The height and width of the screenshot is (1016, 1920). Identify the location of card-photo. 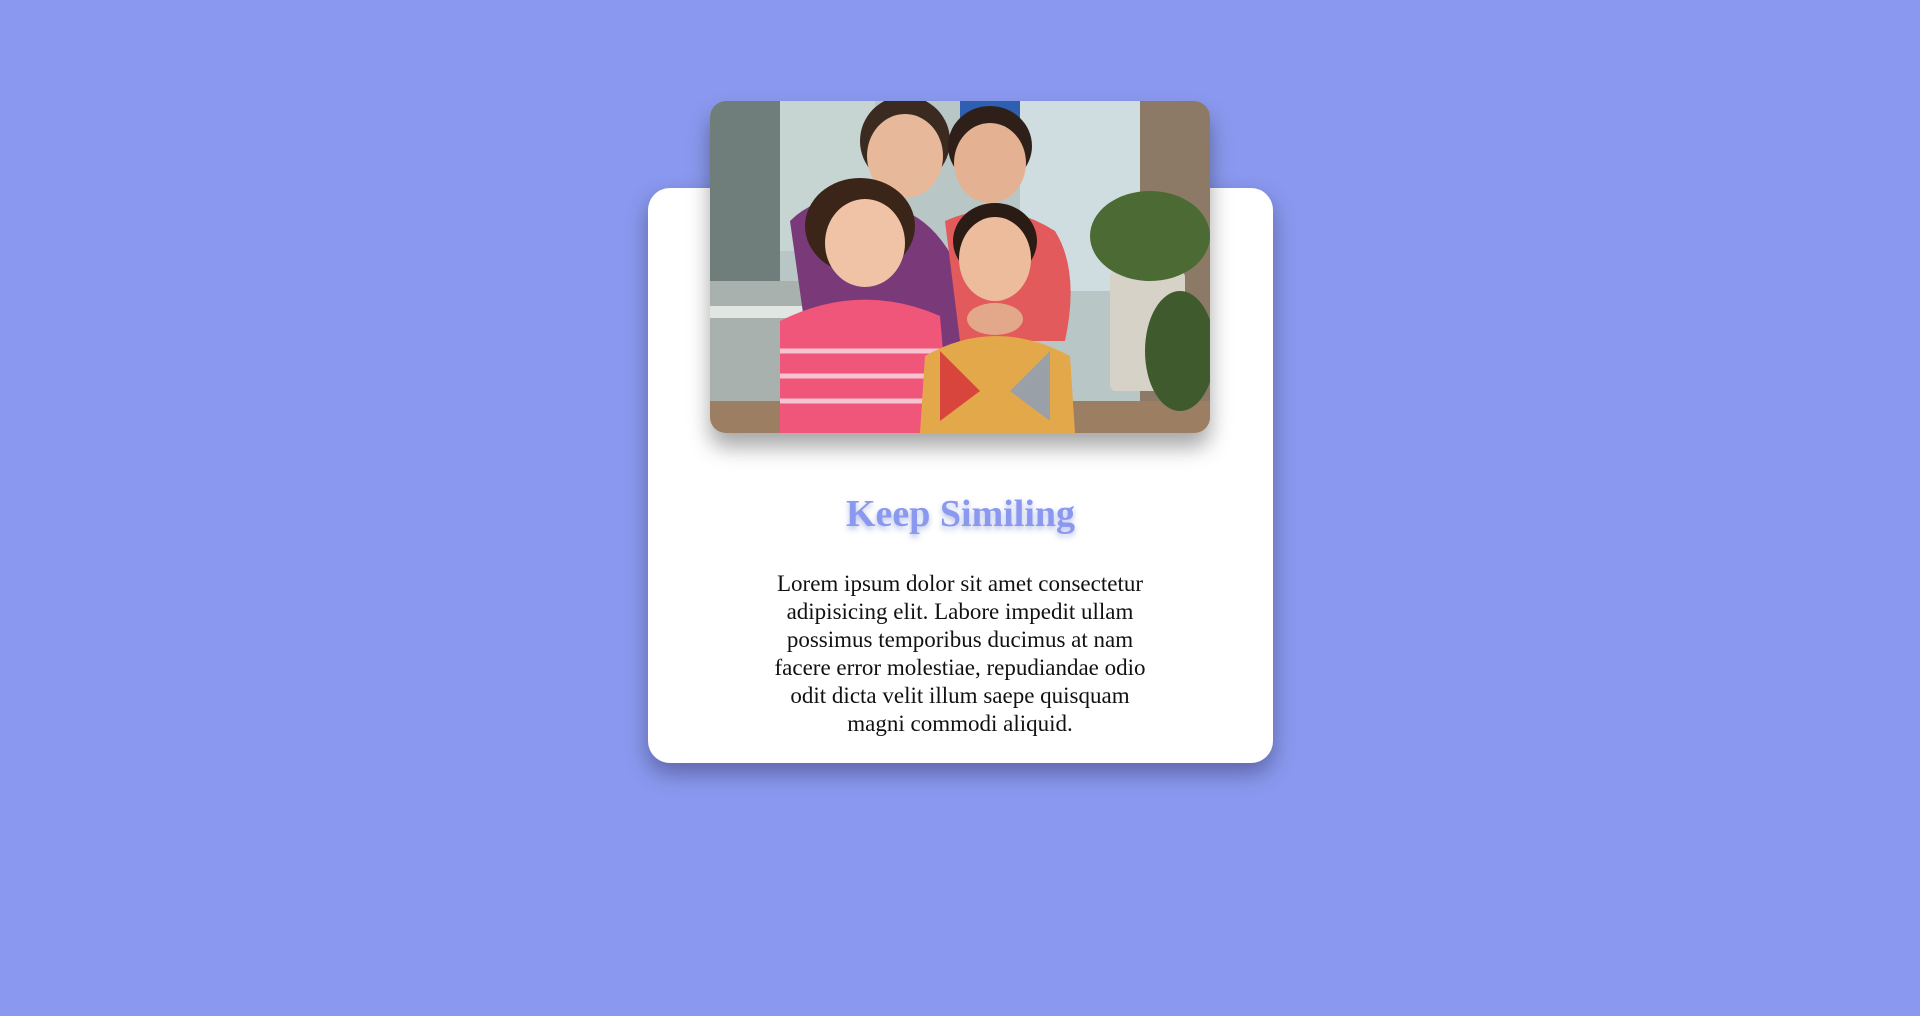
(960, 267).